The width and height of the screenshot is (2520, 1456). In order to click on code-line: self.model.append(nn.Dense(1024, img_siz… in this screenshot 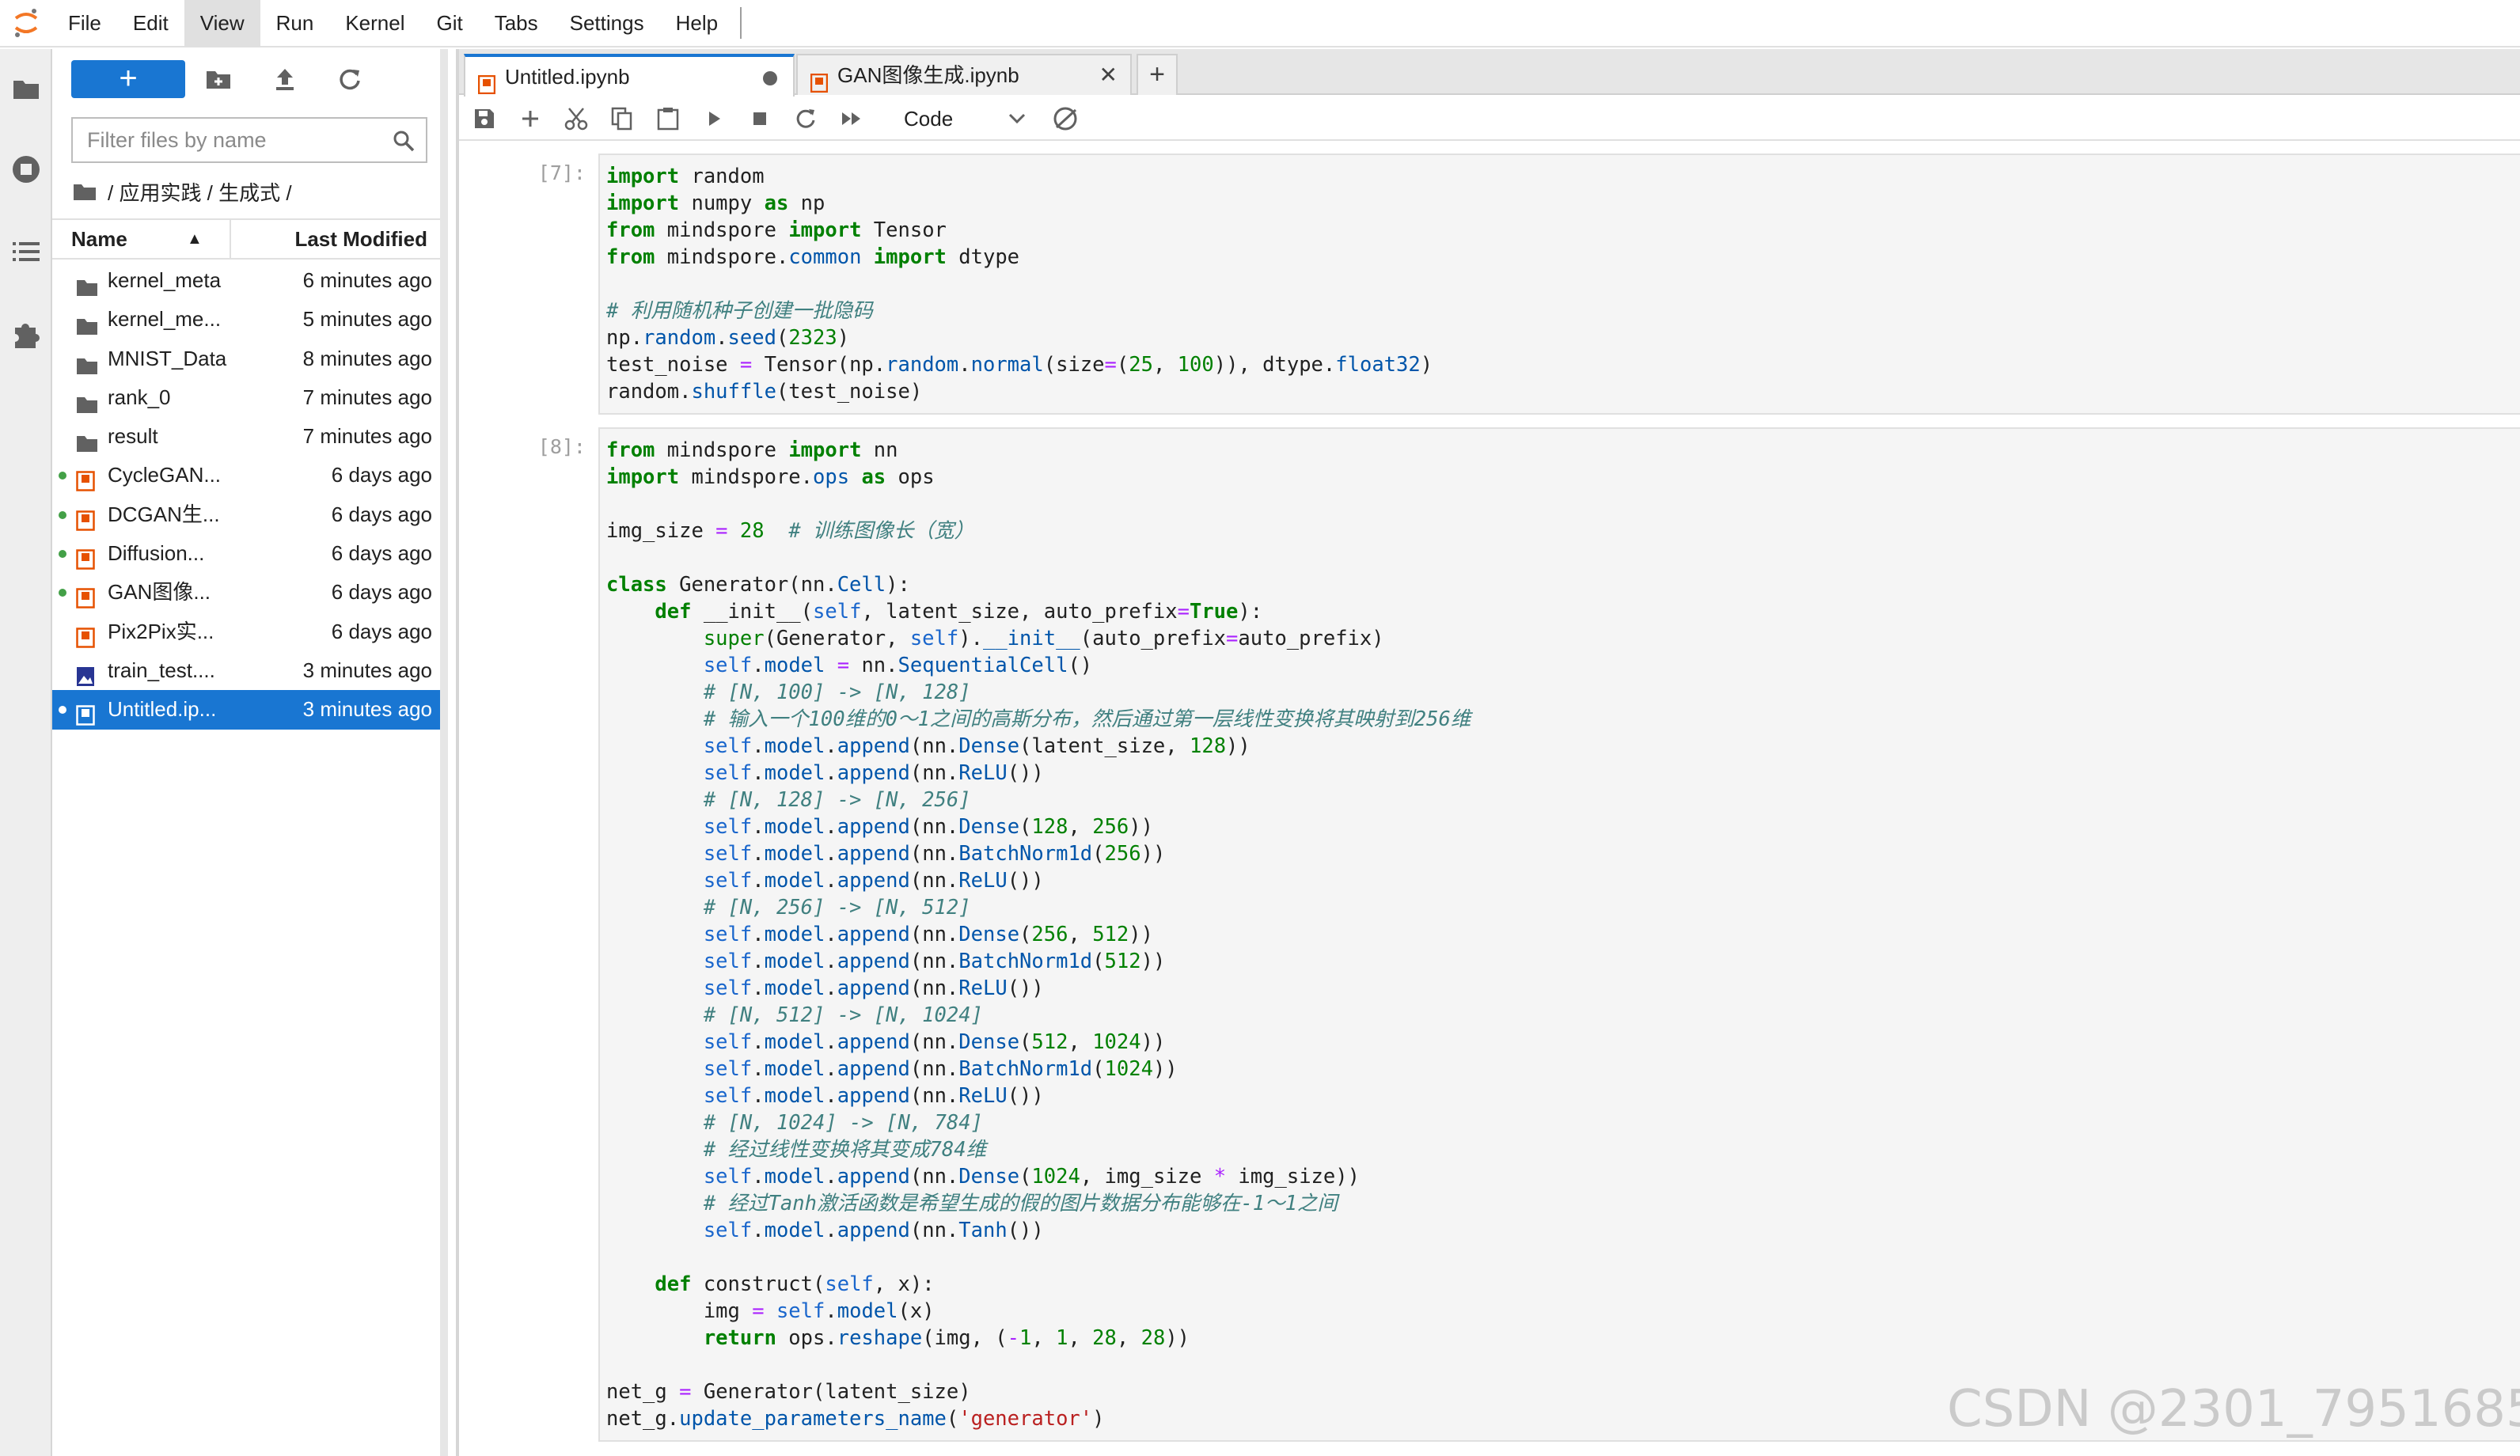, I will do `click(1563, 1176)`.